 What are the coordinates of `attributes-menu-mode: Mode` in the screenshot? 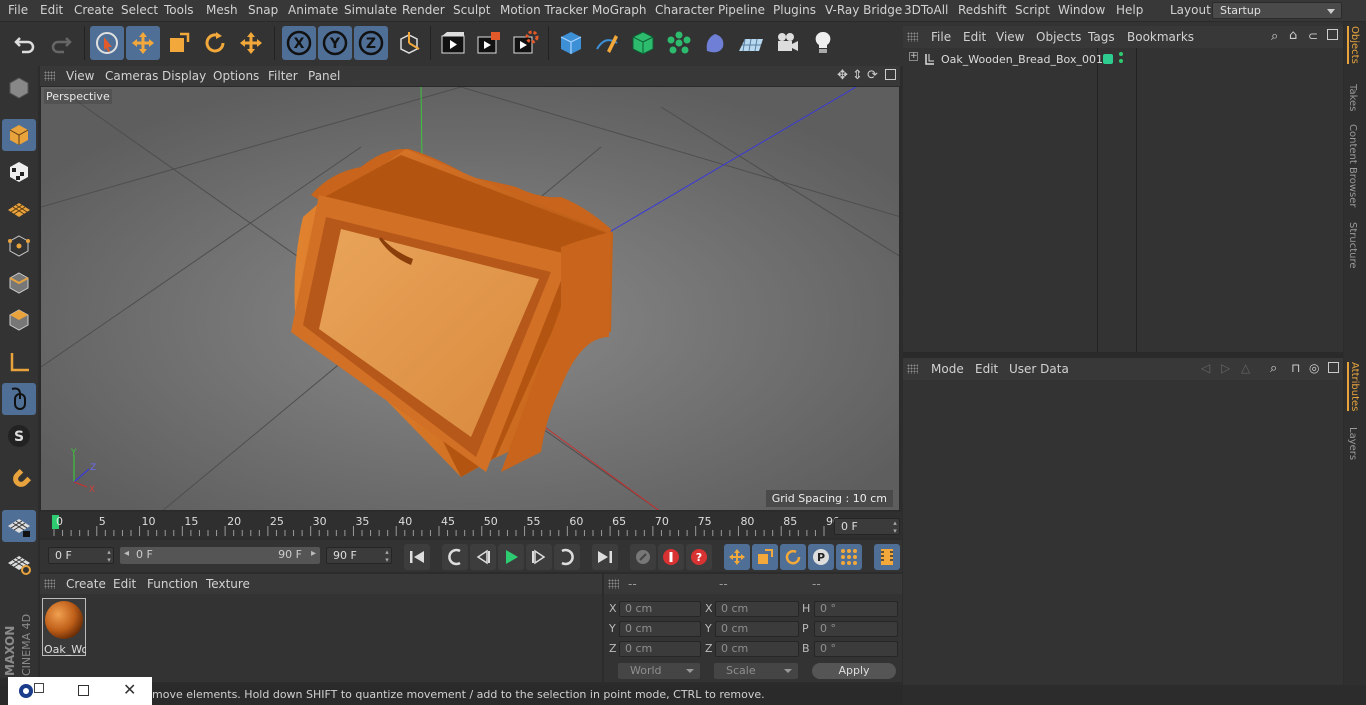 It's located at (947, 369).